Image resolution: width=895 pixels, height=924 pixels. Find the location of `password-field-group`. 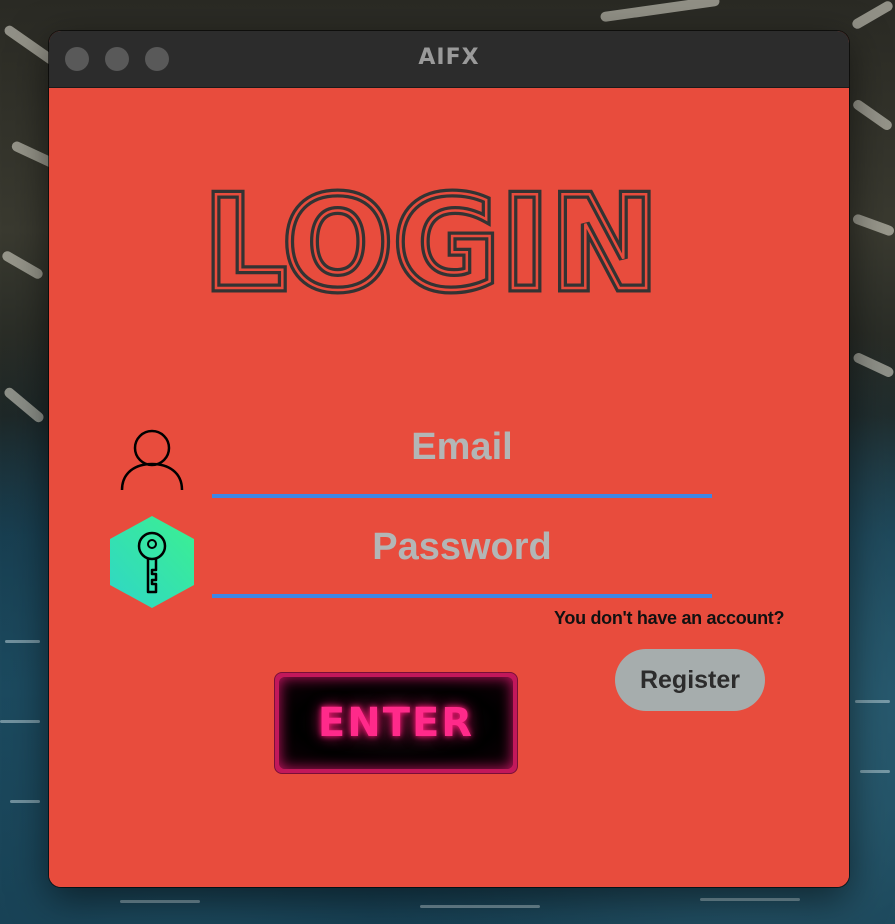

password-field-group is located at coordinates (462, 554).